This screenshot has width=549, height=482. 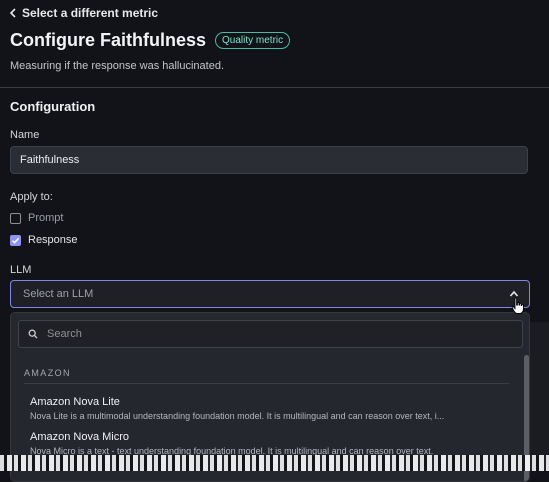 I want to click on header-divider, so click(x=274, y=87).